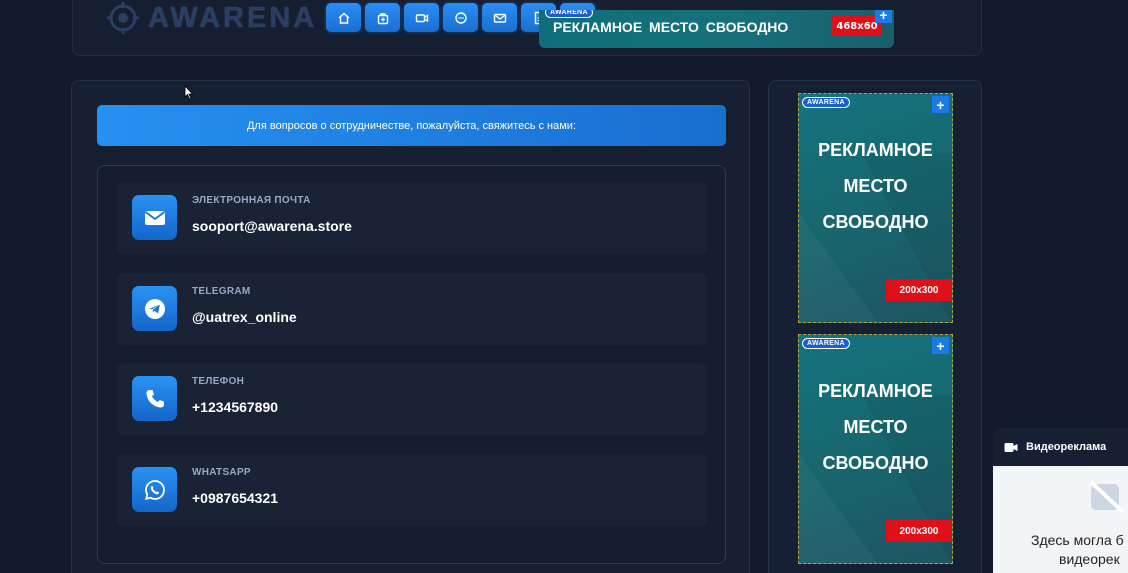 The width and height of the screenshot is (1128, 573). I want to click on nav-chat-button, so click(460, 17).